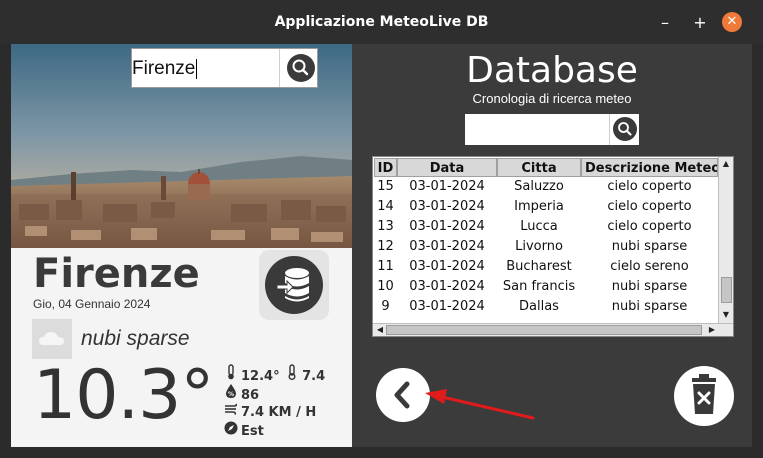  Describe the element at coordinates (700, 23) in the screenshot. I see `maximize-button: +` at that location.